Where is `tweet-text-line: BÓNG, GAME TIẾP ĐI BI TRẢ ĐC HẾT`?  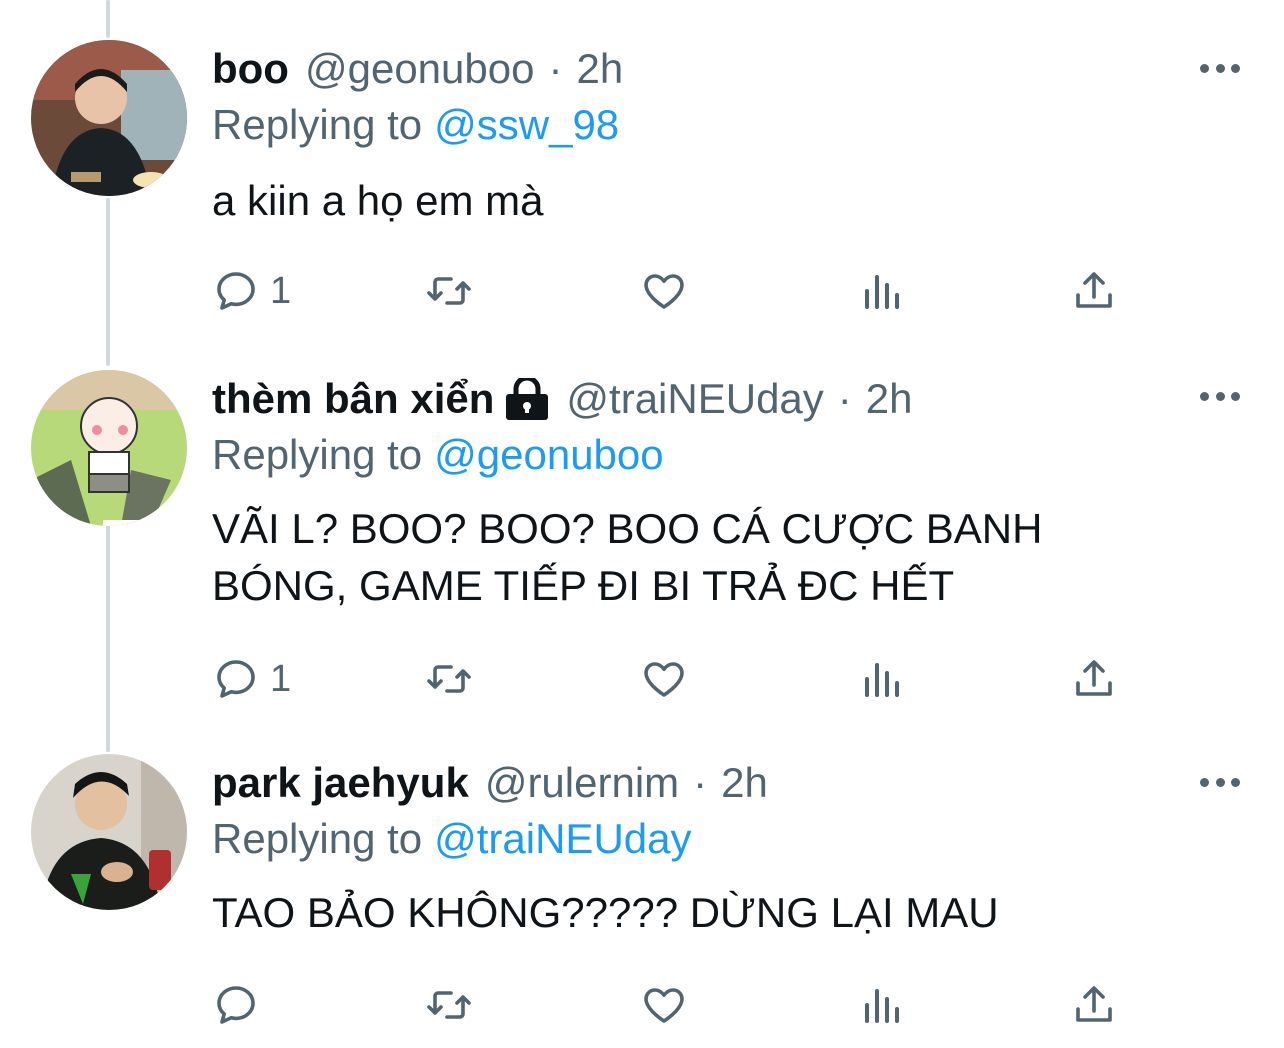 tweet-text-line: BÓNG, GAME TIẾP ĐI BI TRẢ ĐC HẾT is located at coordinates (583, 585).